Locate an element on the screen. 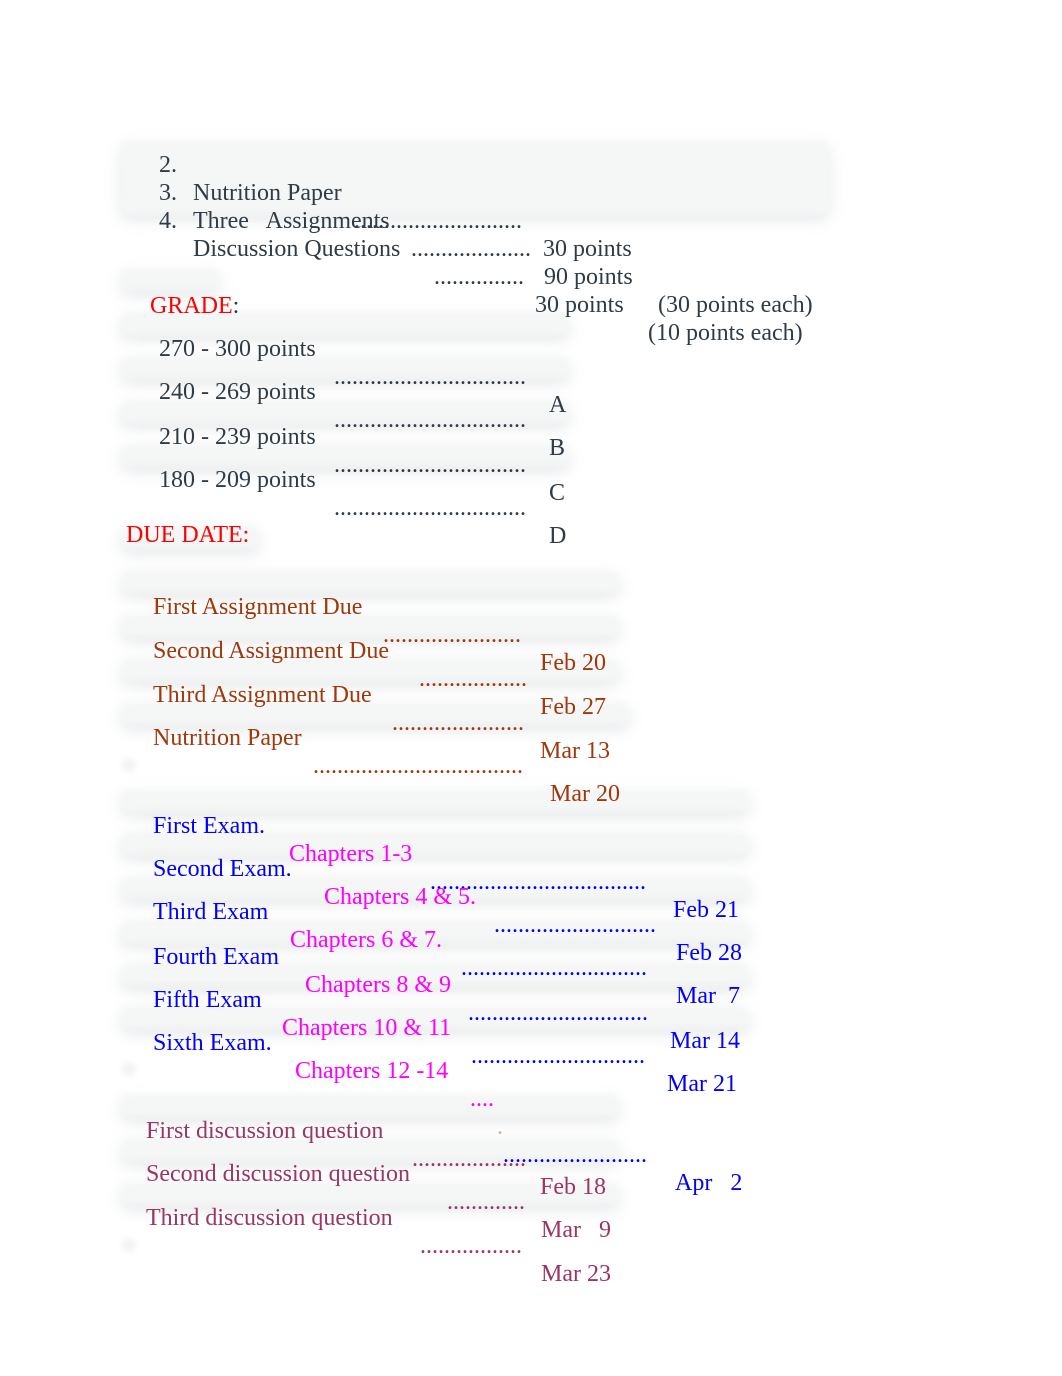 The width and height of the screenshot is (1062, 1376). item-points: 90 points is located at coordinates (588, 277).